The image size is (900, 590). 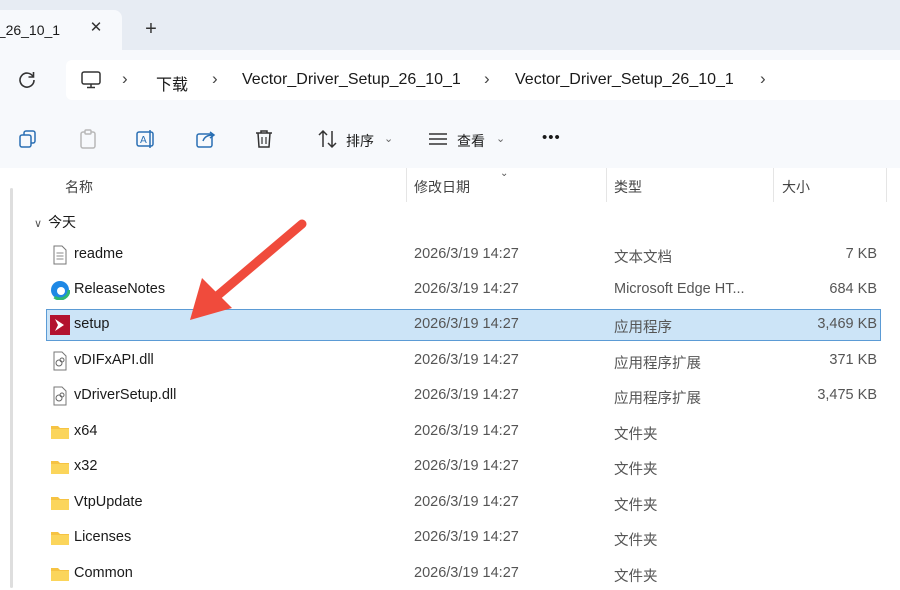 What do you see at coordinates (62, 222) in the screenshot?
I see `group-label: 今天` at bounding box center [62, 222].